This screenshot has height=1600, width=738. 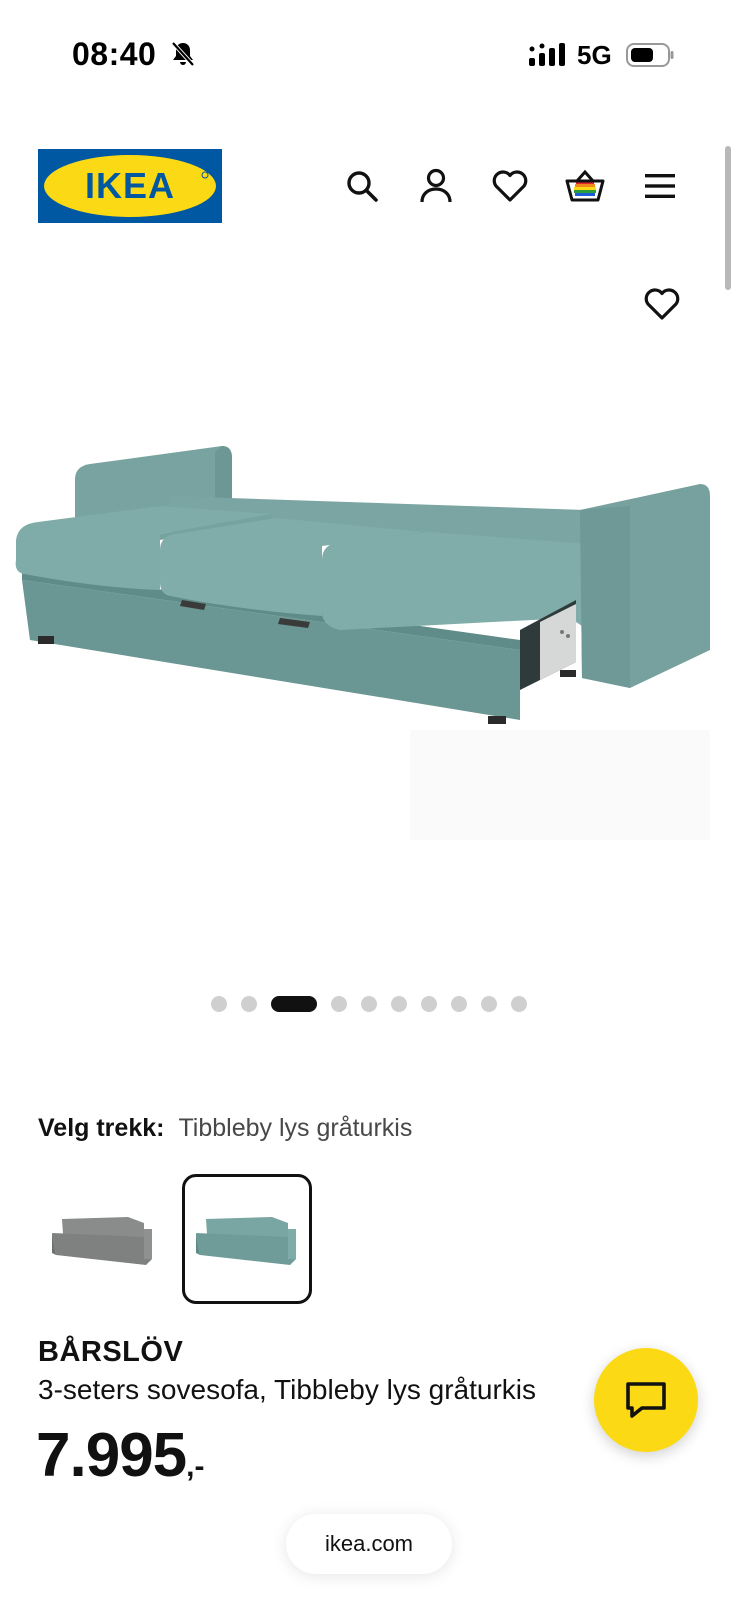 What do you see at coordinates (585, 186) in the screenshot?
I see `basket-icon` at bounding box center [585, 186].